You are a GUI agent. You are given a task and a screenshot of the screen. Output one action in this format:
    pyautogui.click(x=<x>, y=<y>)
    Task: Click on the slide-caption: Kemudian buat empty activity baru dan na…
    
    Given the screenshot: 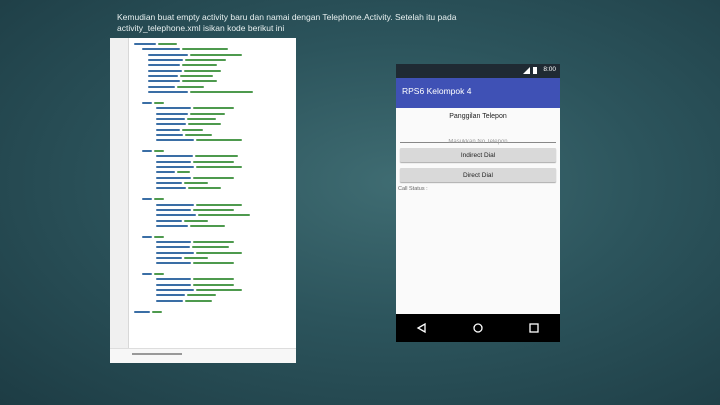 What is the action you would take?
    pyautogui.click(x=287, y=22)
    